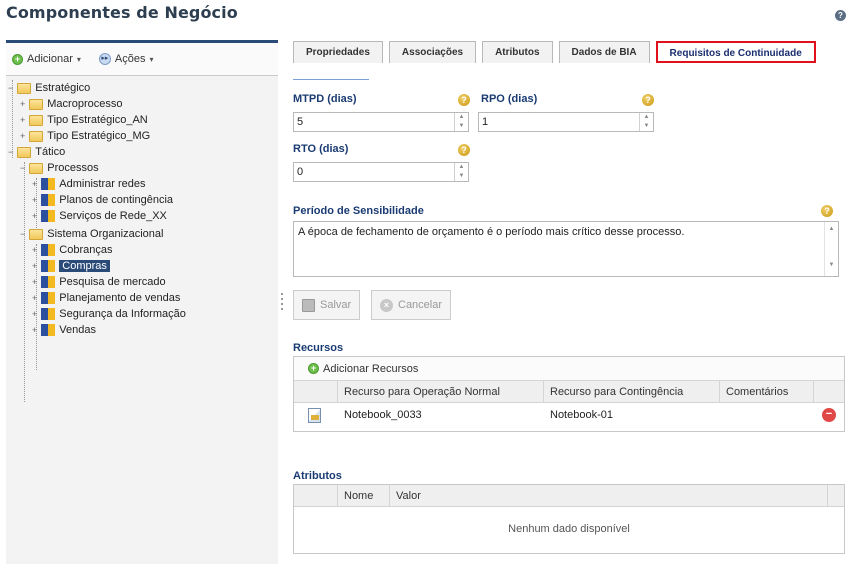 Image resolution: width=854 pixels, height=564 pixels. Describe the element at coordinates (386, 305) in the screenshot. I see `cancel-icon: ×` at that location.